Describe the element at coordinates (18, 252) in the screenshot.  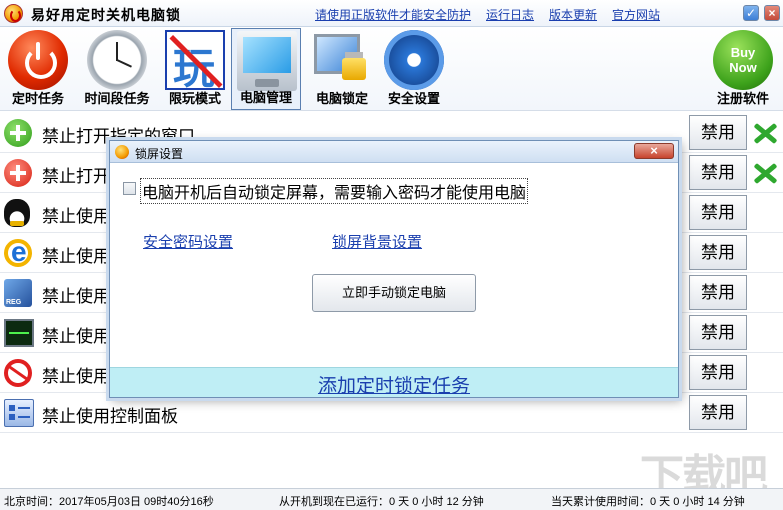
I see `ie-icon` at that location.